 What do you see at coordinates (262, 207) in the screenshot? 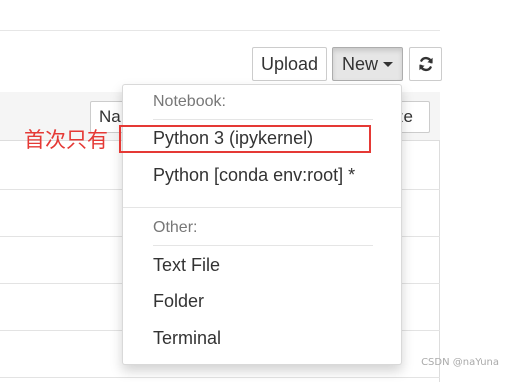
I see `menu-divider` at bounding box center [262, 207].